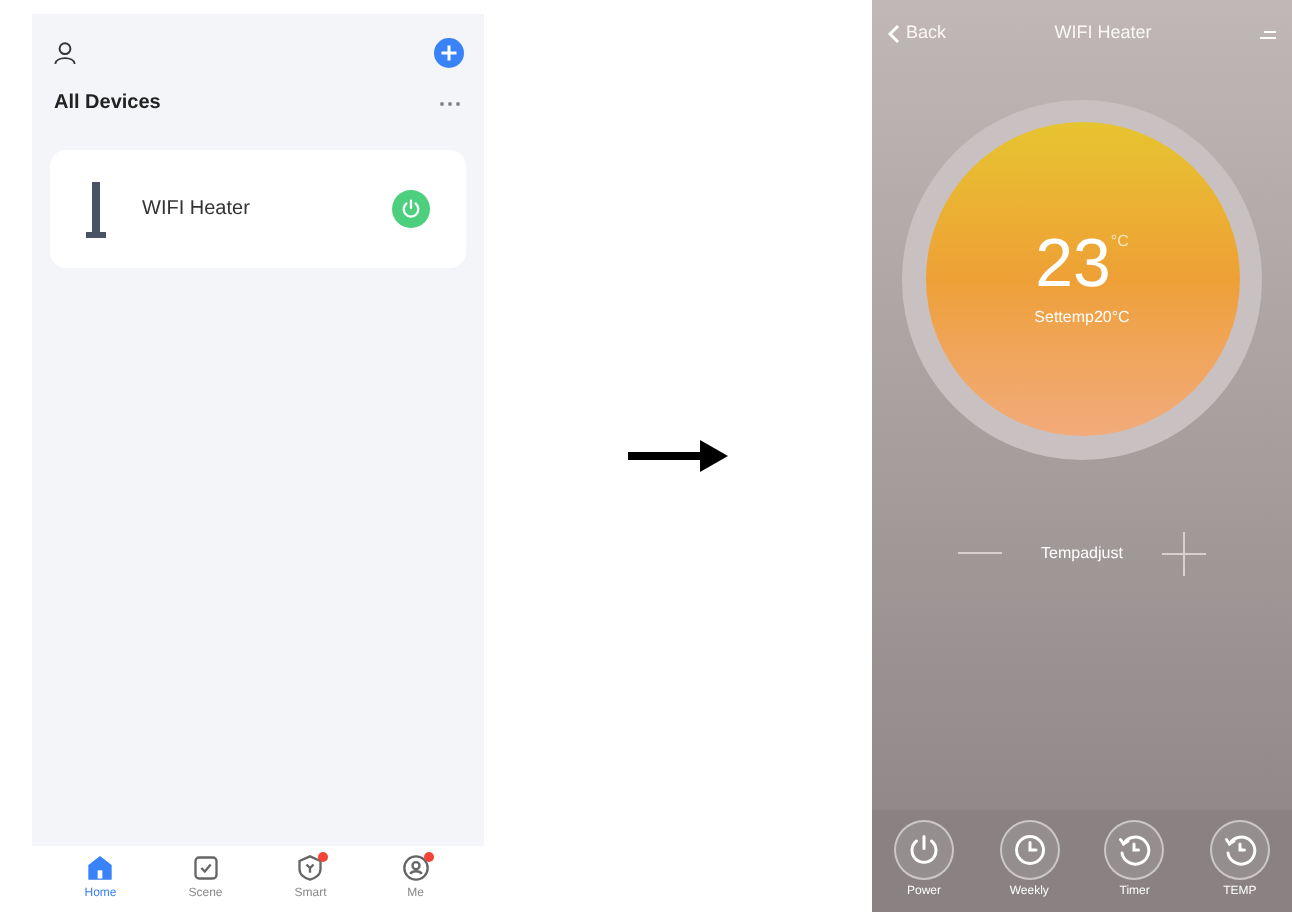 The image size is (1292, 912). What do you see at coordinates (1073, 263) in the screenshot?
I see `current-temperature: 23` at bounding box center [1073, 263].